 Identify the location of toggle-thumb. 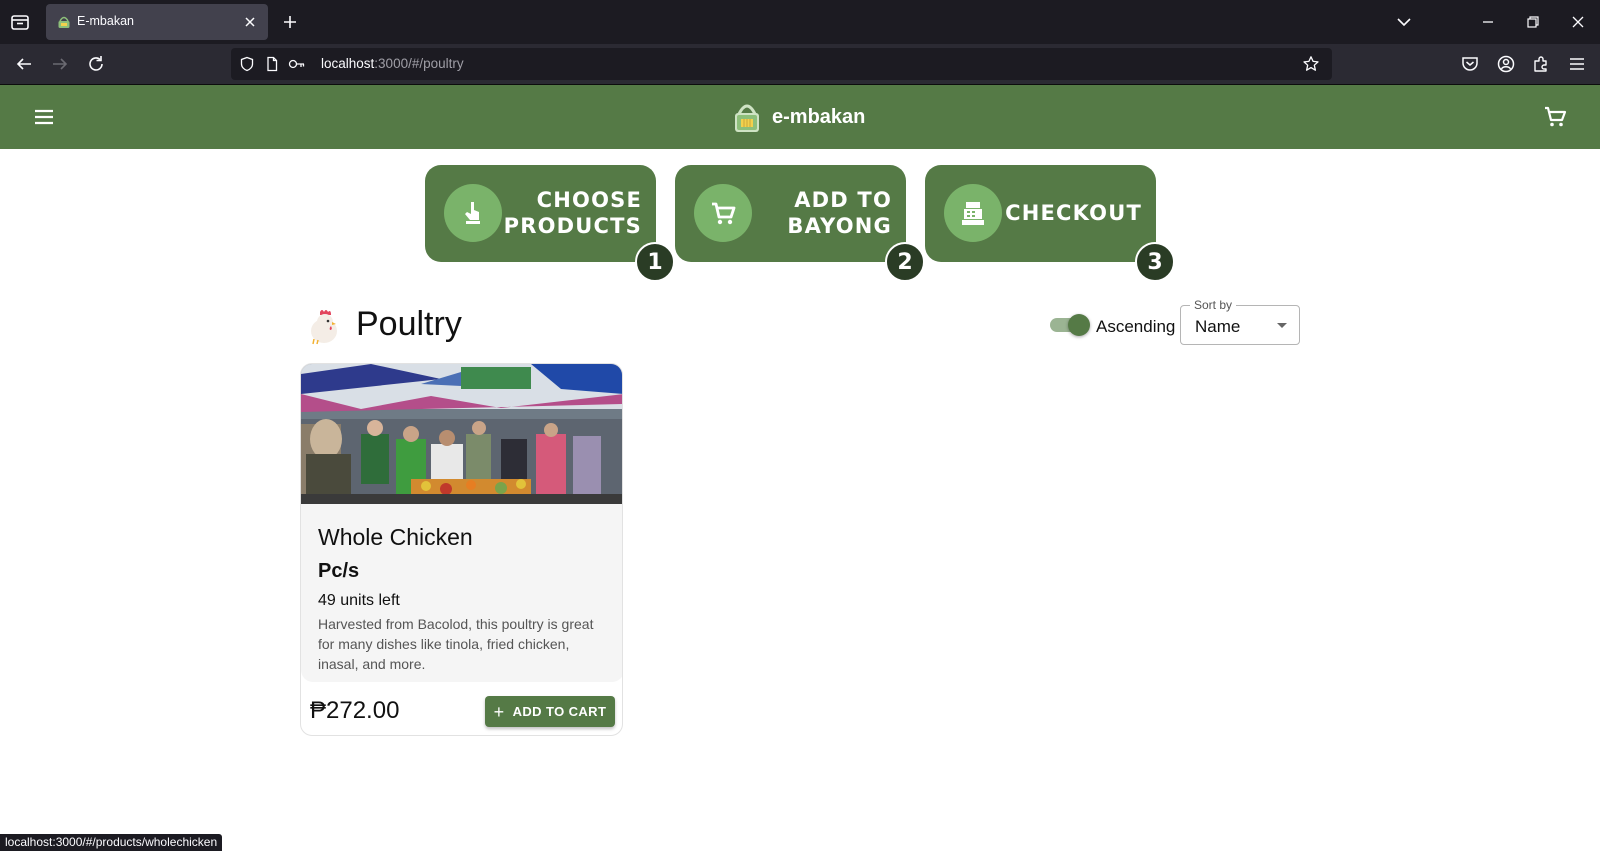
(1079, 325).